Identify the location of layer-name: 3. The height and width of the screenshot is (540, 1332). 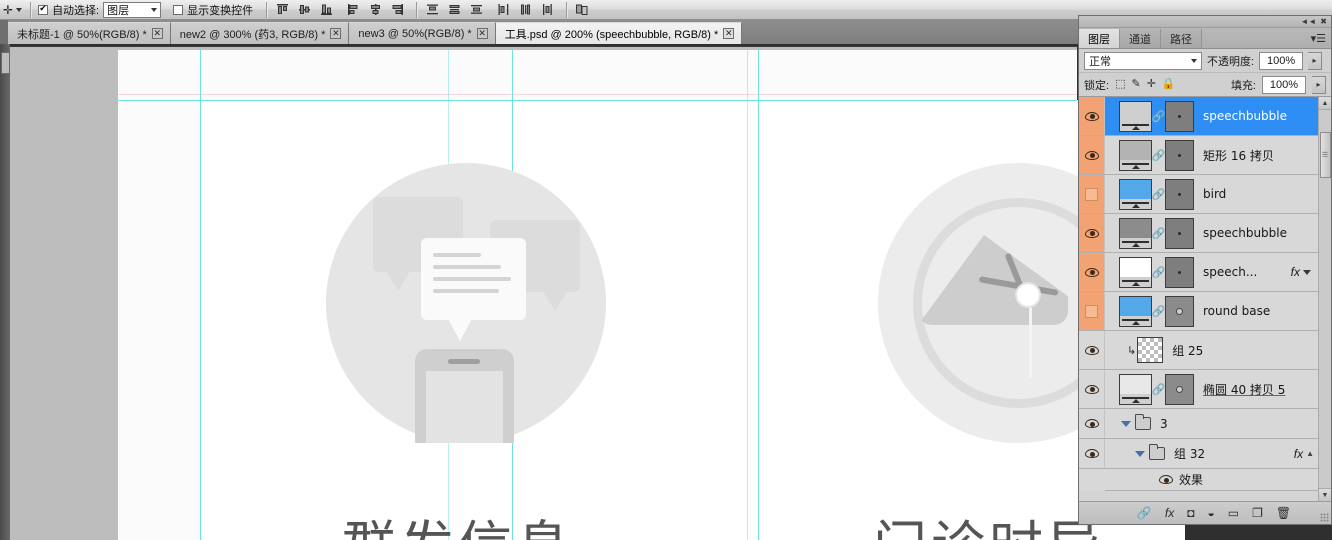
(1234, 424).